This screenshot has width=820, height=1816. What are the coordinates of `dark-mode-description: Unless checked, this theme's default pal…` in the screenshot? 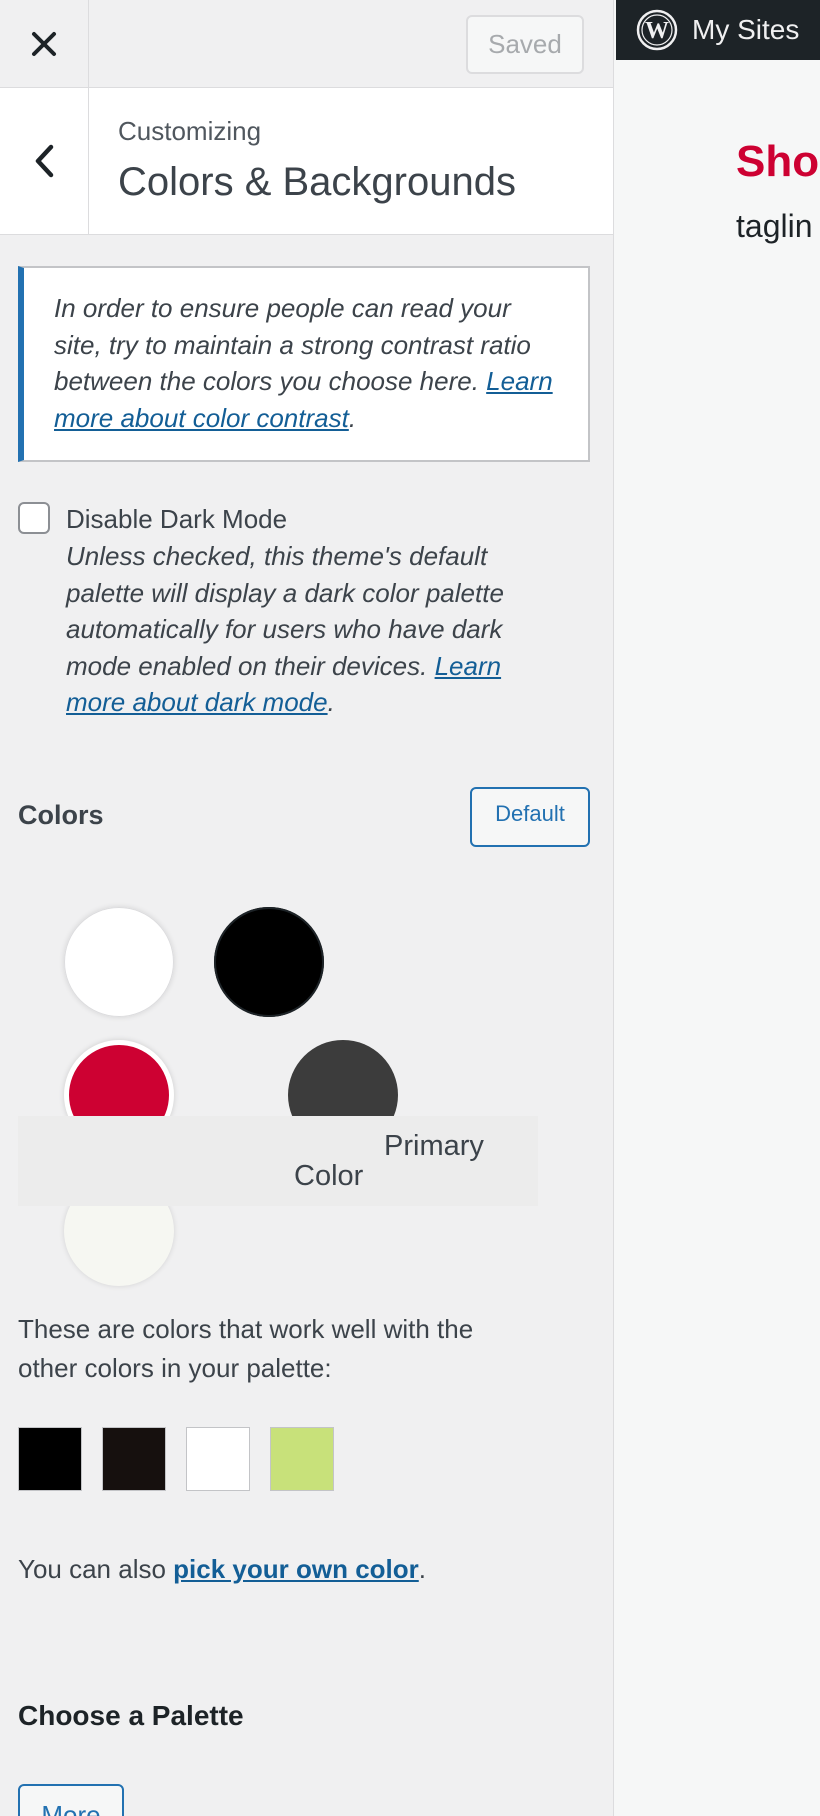 It's located at (316, 629).